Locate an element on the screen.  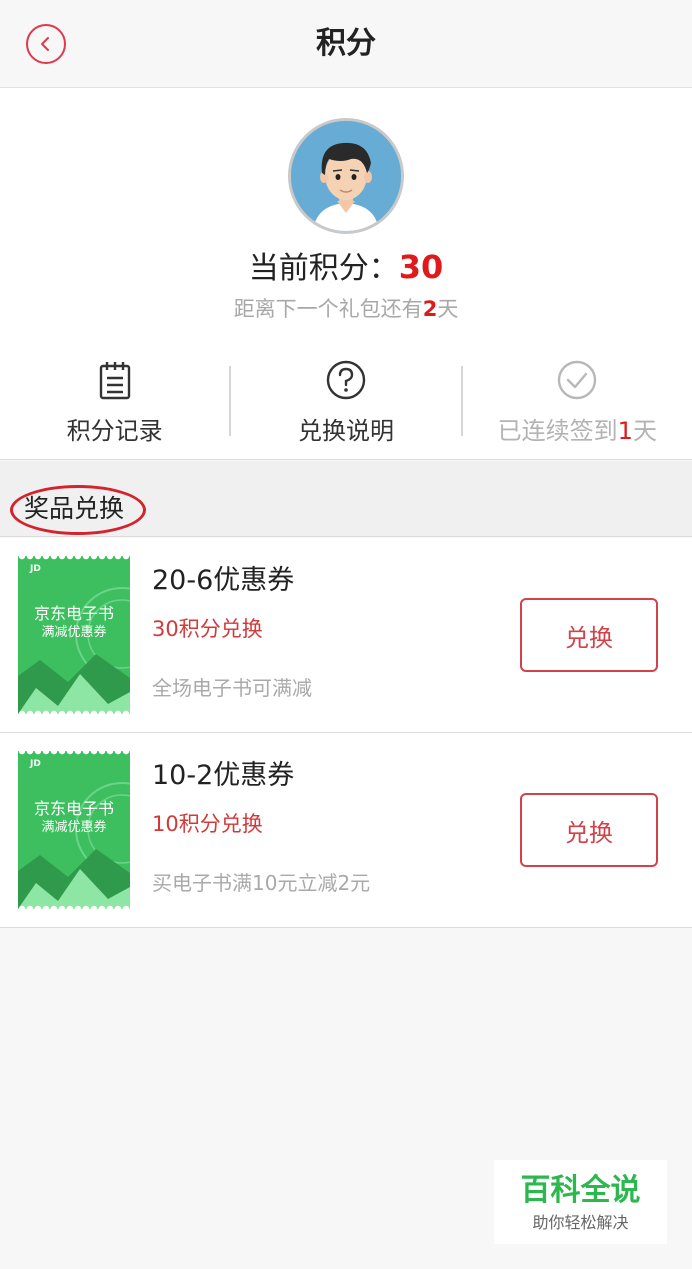
checkin-status: 已连续签到1天 is located at coordinates (577, 400).